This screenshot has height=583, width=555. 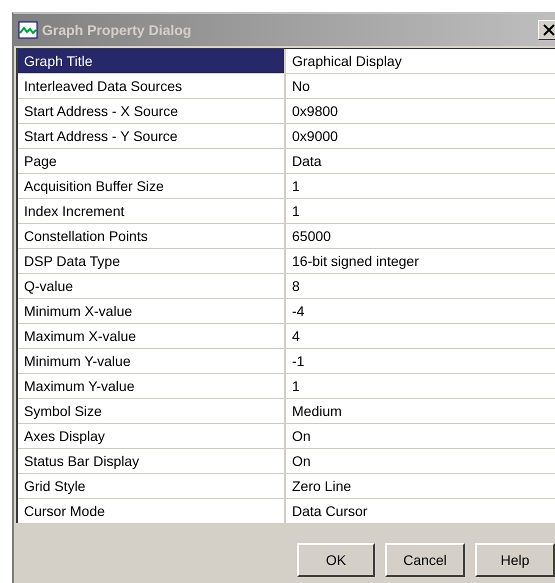 What do you see at coordinates (152, 411) in the screenshot?
I see `property-name: Symbol Size` at bounding box center [152, 411].